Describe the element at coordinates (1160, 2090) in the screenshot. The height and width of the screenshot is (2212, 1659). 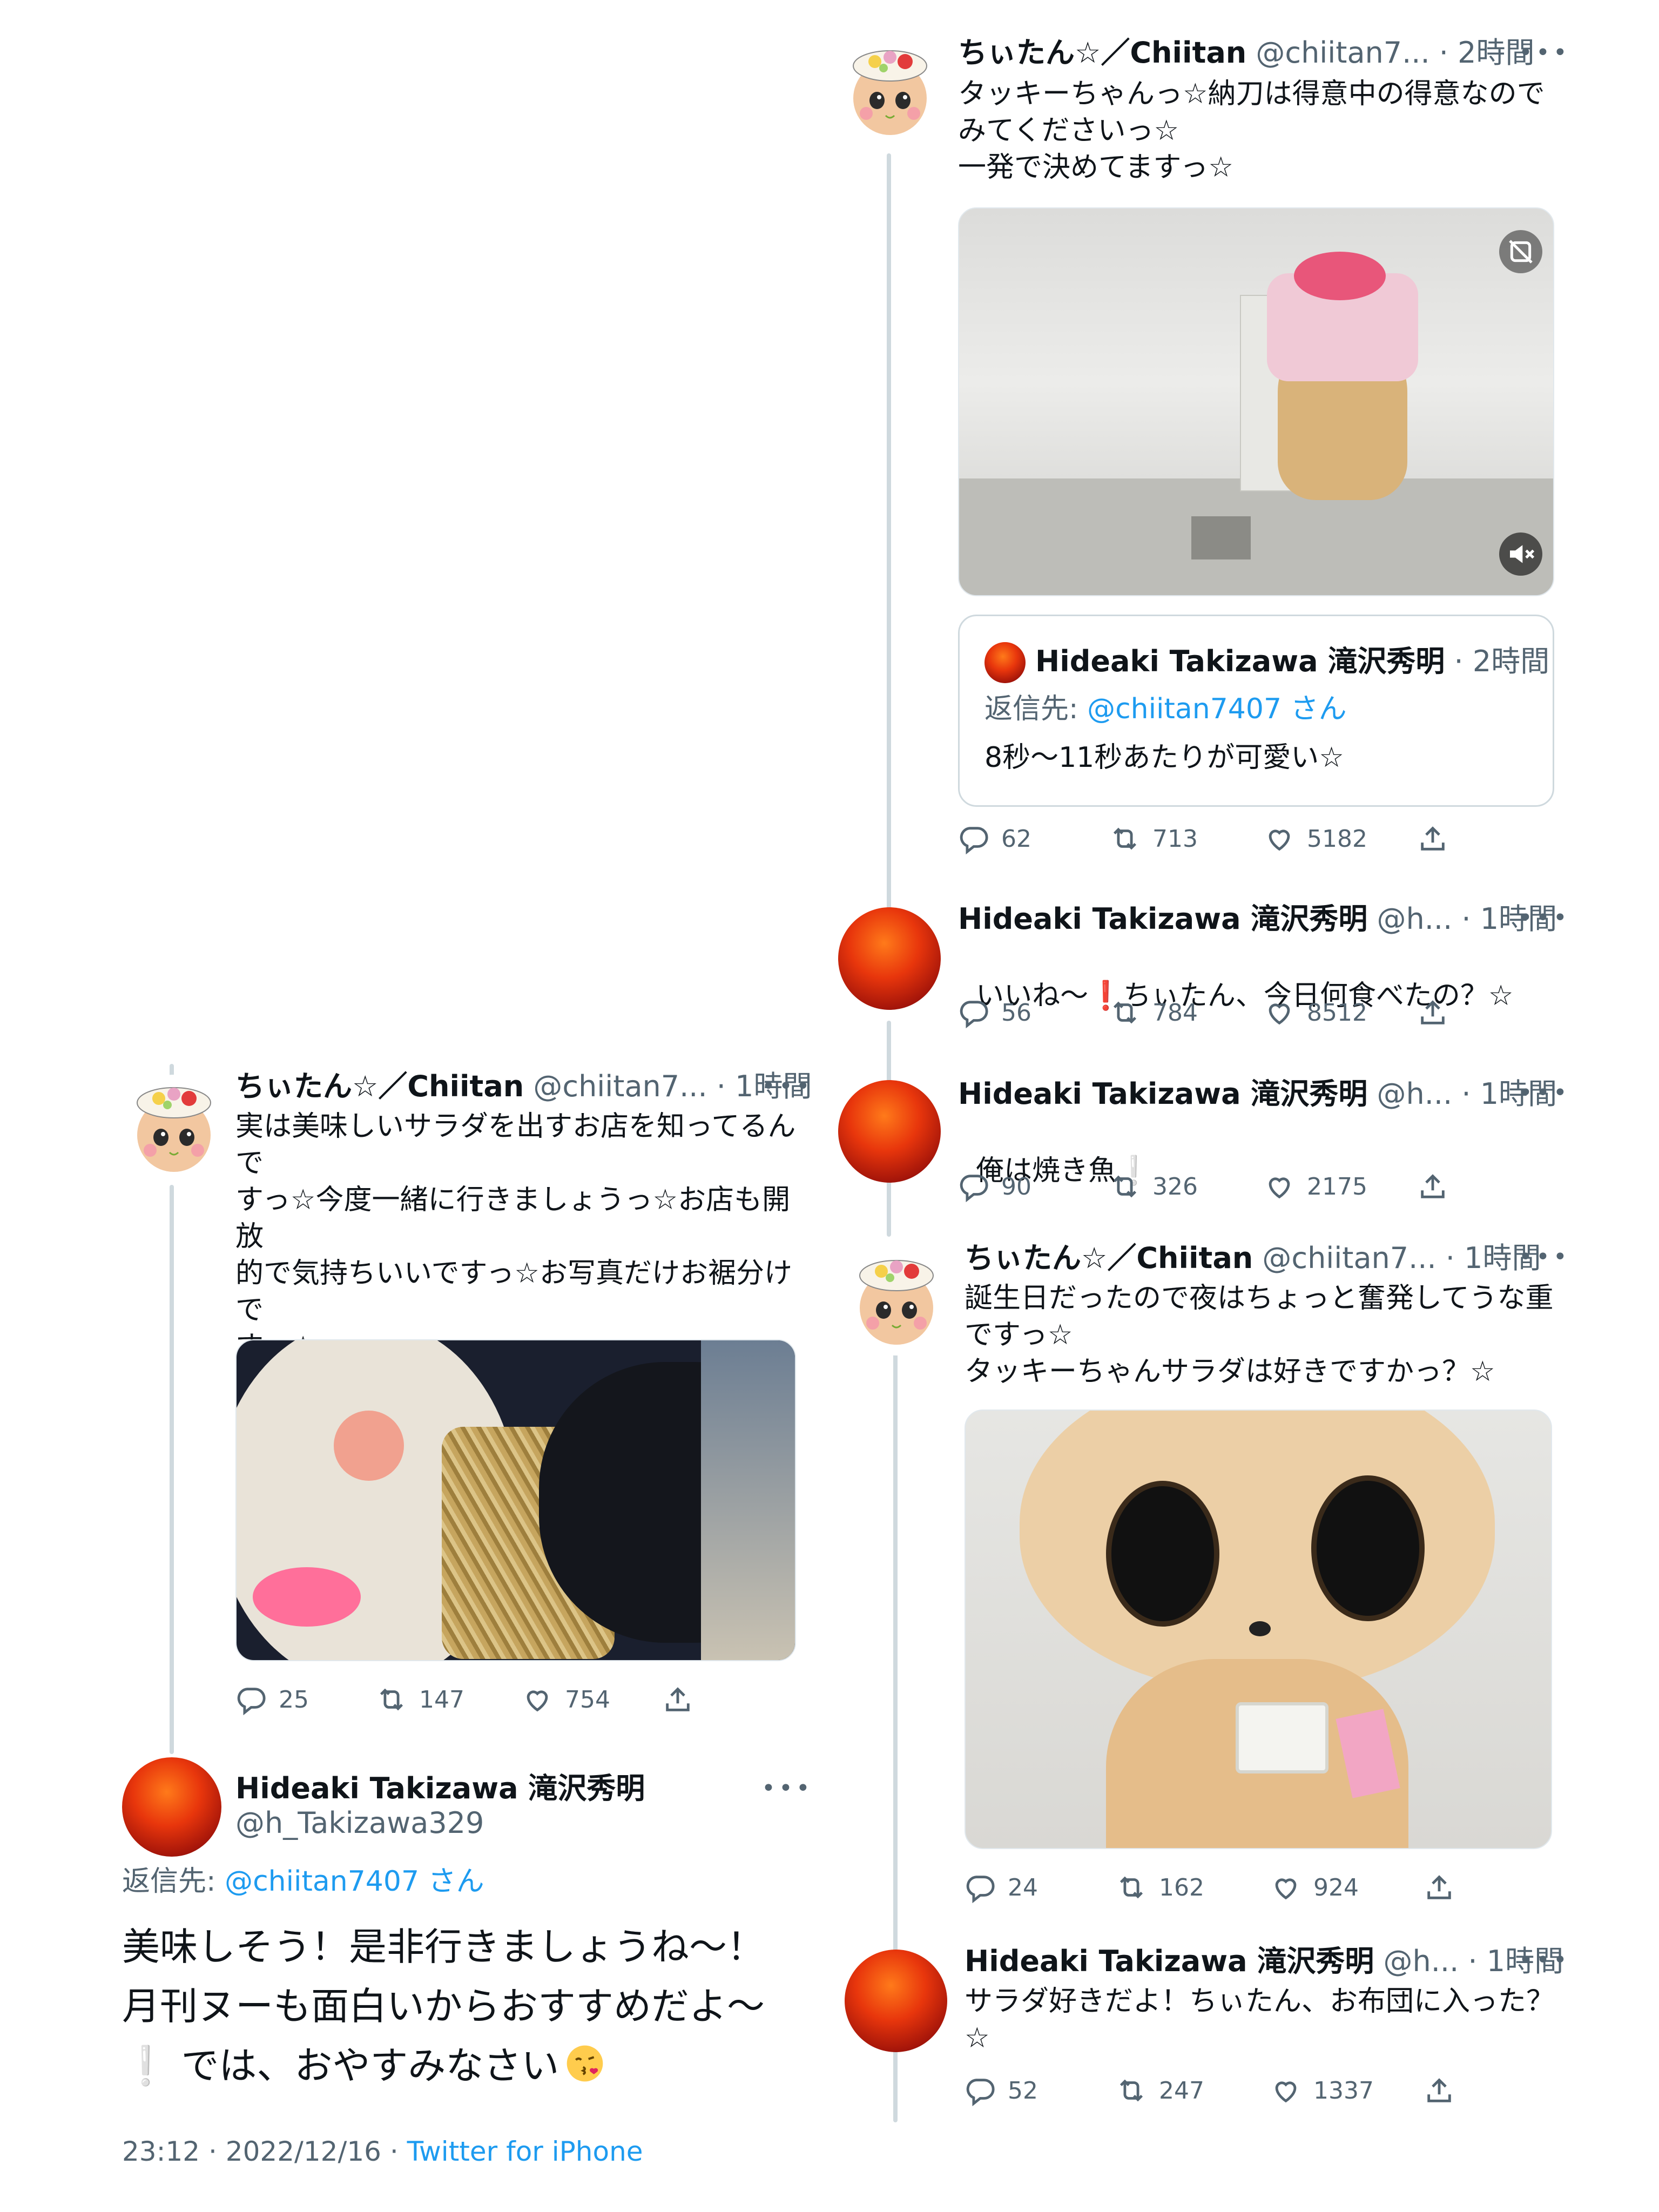
I see `retweet-button: 247` at that location.